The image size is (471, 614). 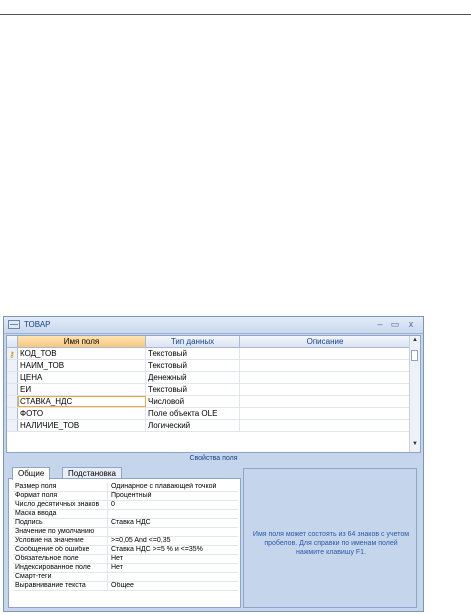 What do you see at coordinates (193, 401) in the screenshot?
I see `data-type-cell: Числовой` at bounding box center [193, 401].